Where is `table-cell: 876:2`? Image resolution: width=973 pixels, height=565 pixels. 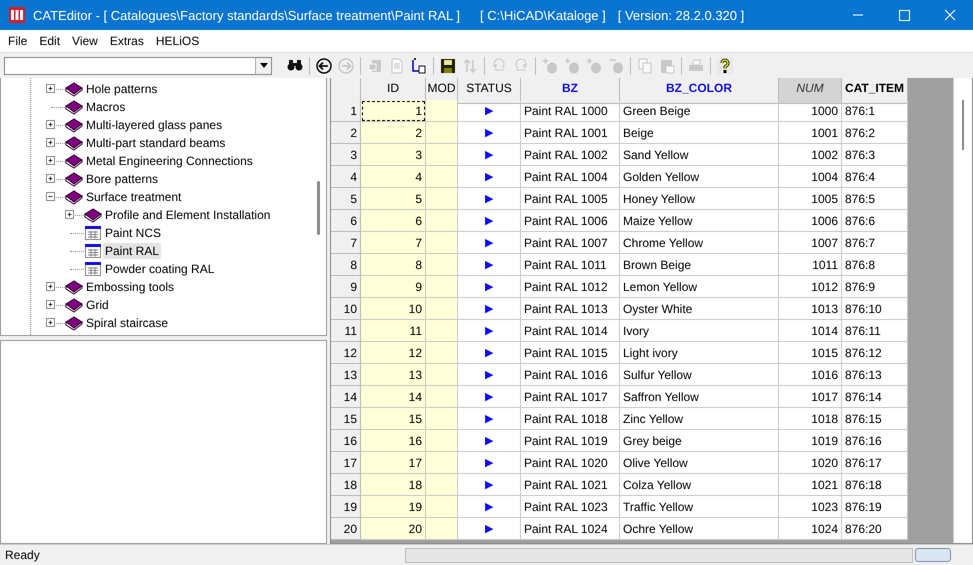 table-cell: 876:2 is located at coordinates (875, 133).